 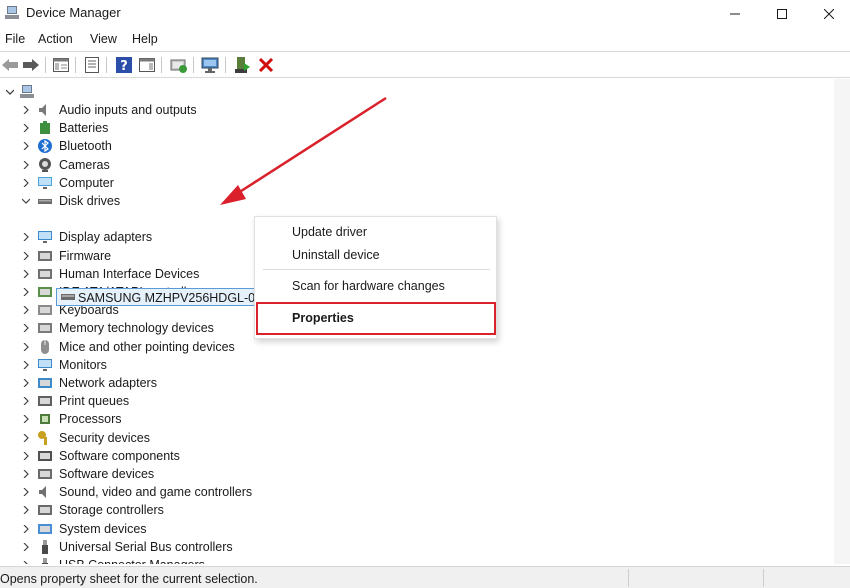 What do you see at coordinates (55, 39) in the screenshot?
I see `menu-action: Action` at bounding box center [55, 39].